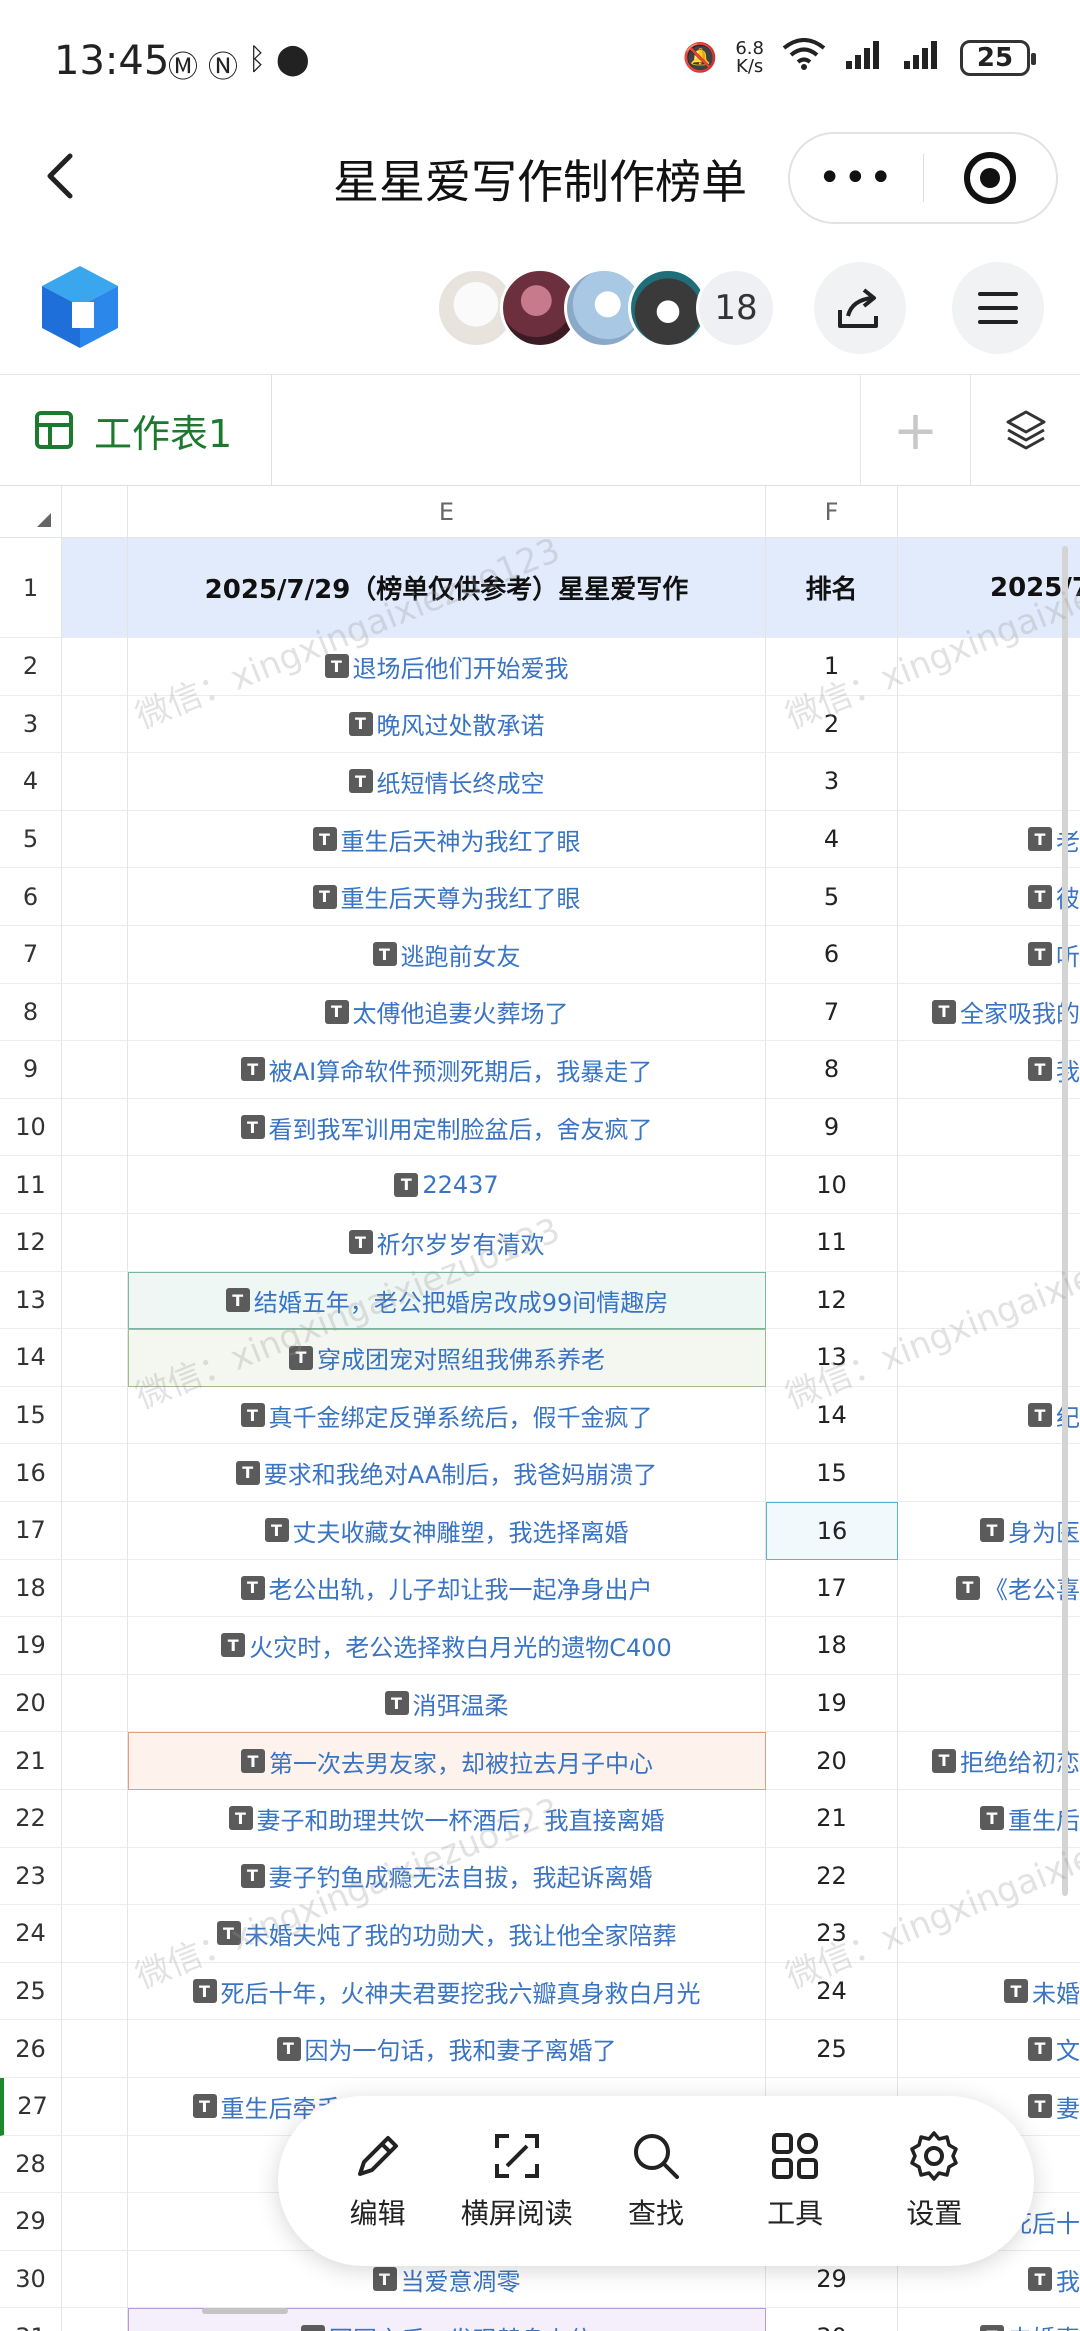  Describe the element at coordinates (989, 1416) in the screenshot. I see `next-column-cell: T纪` at that location.